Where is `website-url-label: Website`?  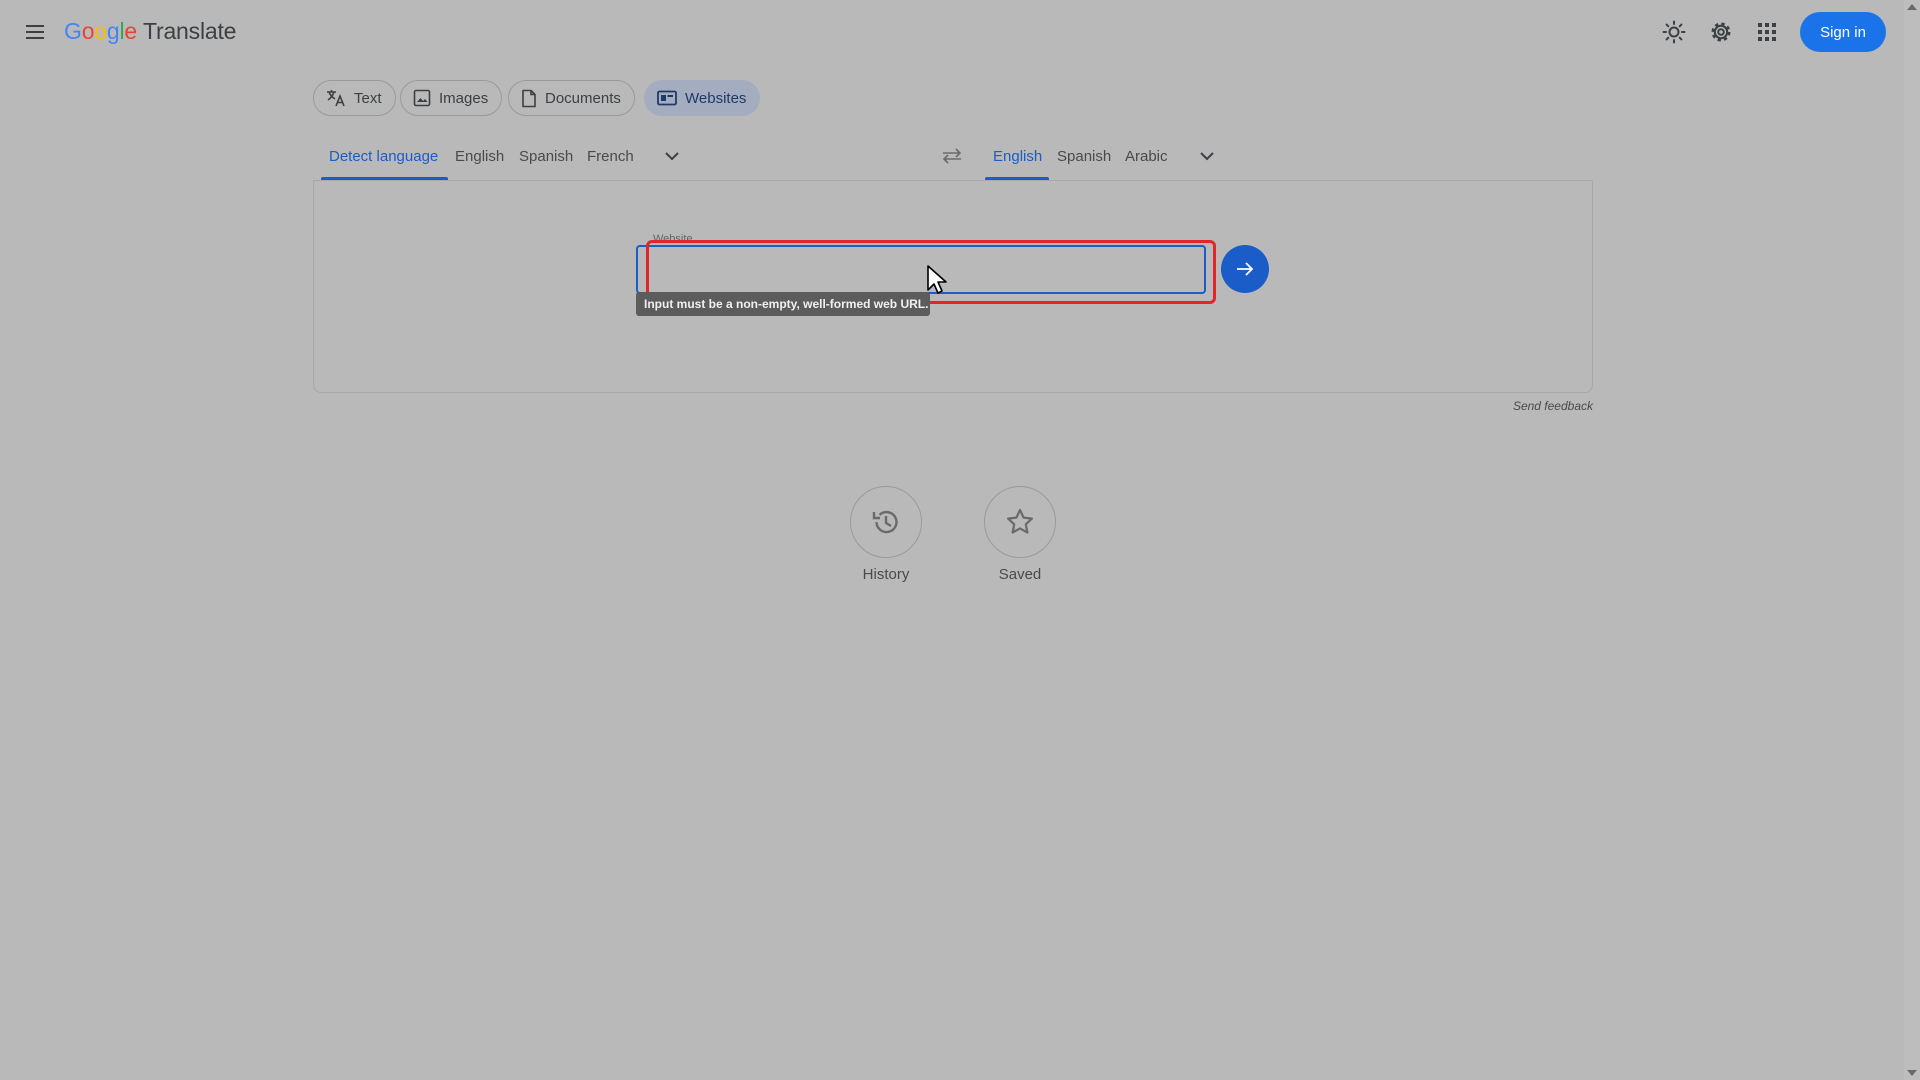 website-url-label: Website is located at coordinates (673, 239).